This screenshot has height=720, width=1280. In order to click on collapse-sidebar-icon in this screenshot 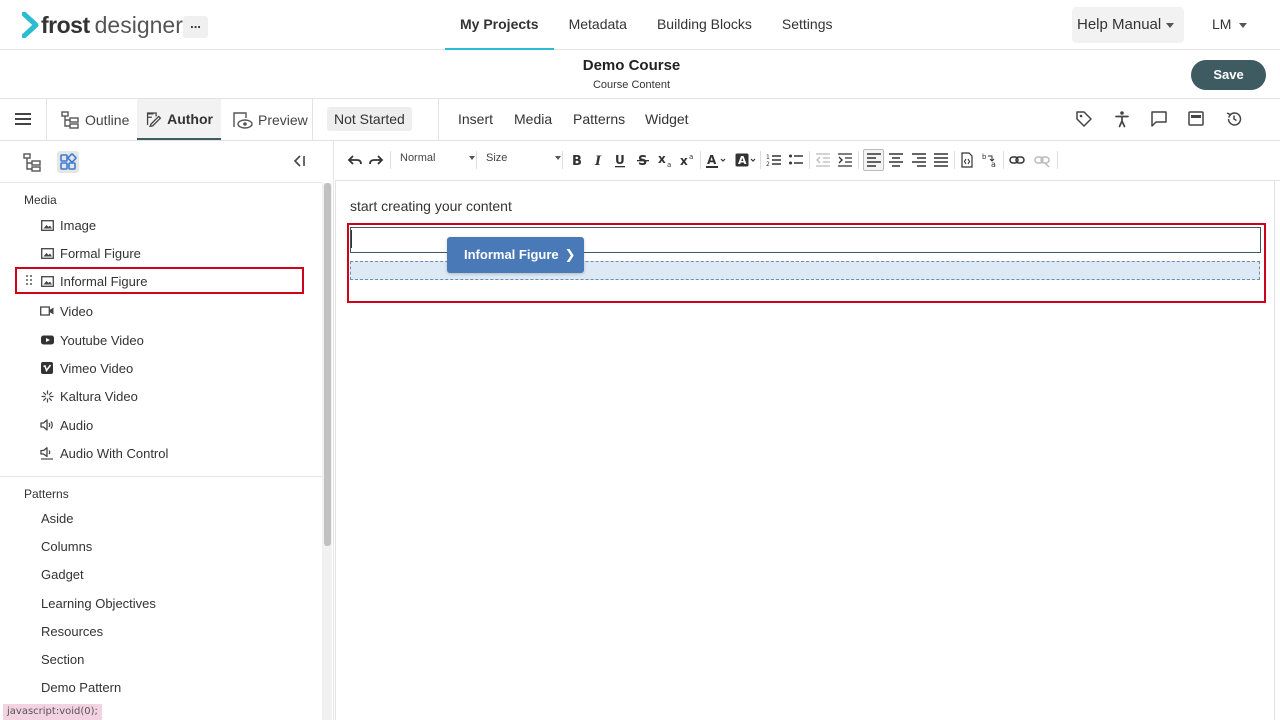, I will do `click(299, 161)`.